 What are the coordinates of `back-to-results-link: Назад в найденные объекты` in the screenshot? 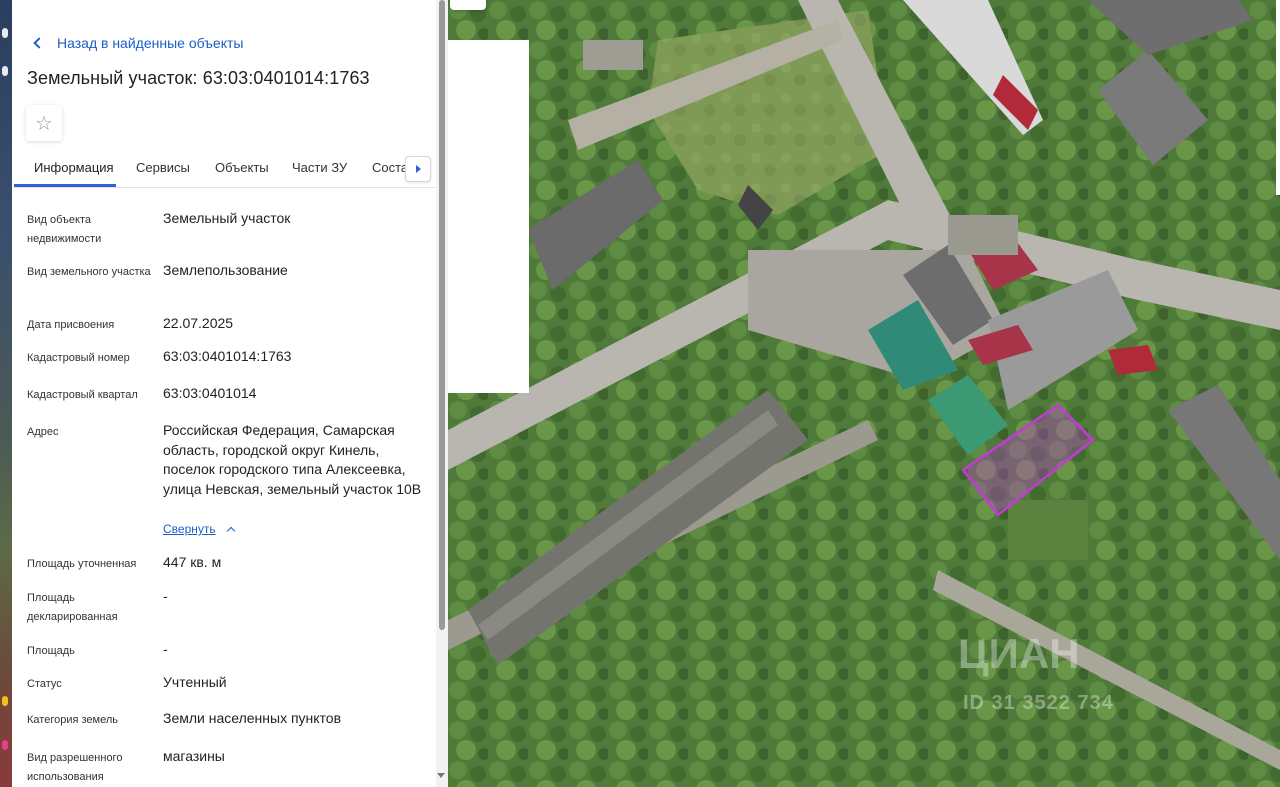 It's located at (137, 43).